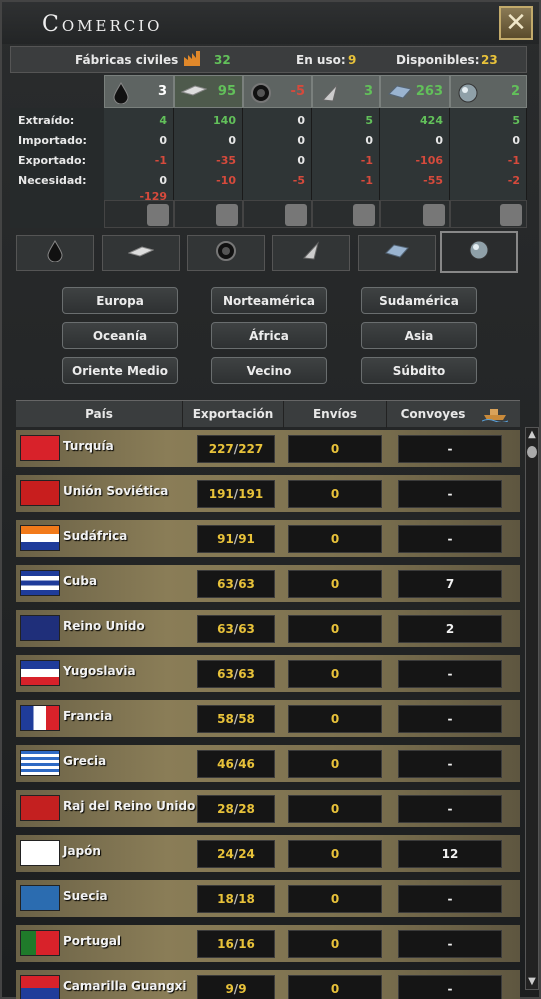 The width and height of the screenshot is (541, 999). What do you see at coordinates (236, 539) in the screenshot?
I see `export-cell: 91/91` at bounding box center [236, 539].